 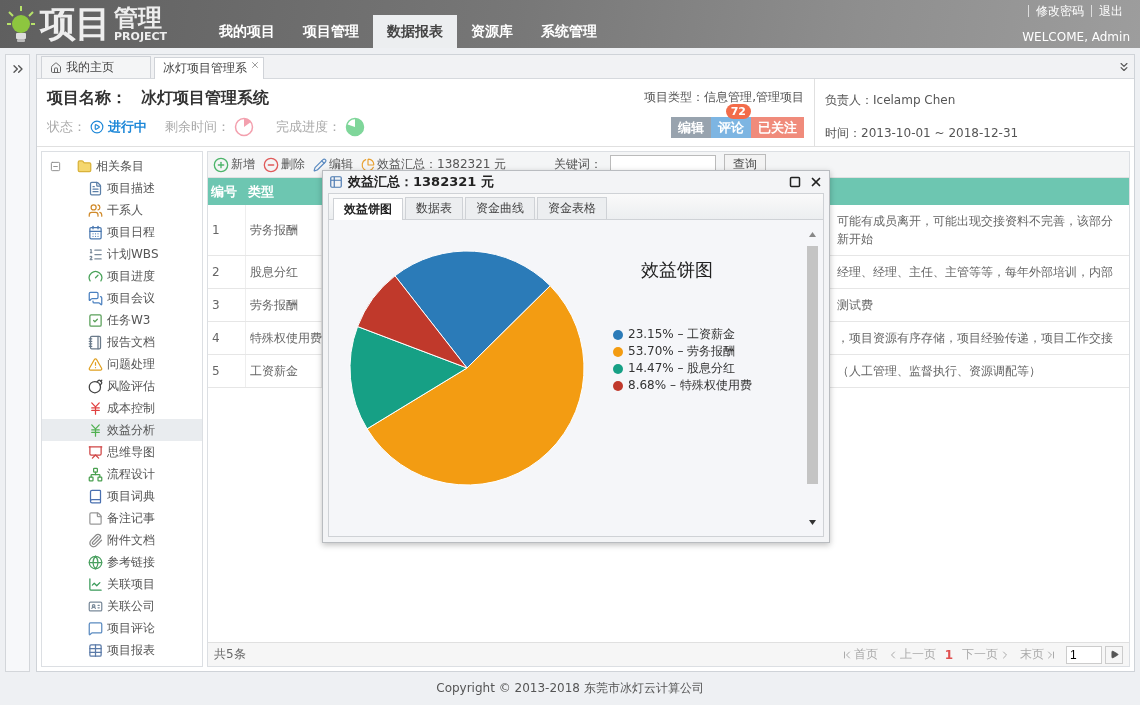 What do you see at coordinates (415, 31) in the screenshot?
I see `nav-tab: 数据报表` at bounding box center [415, 31].